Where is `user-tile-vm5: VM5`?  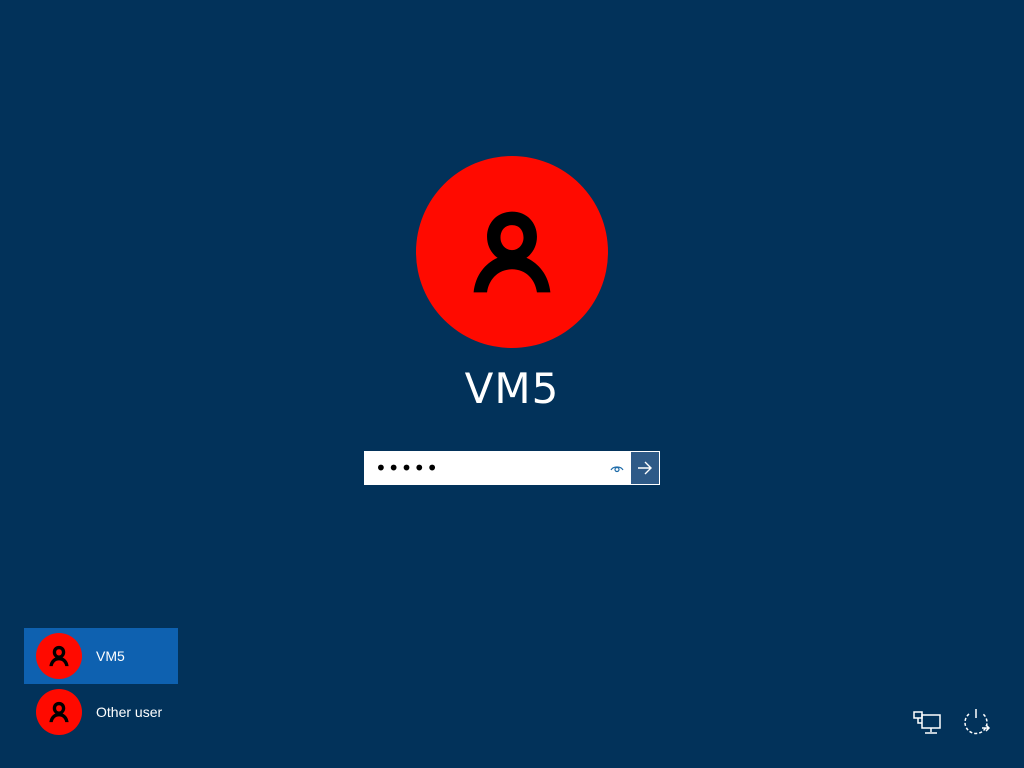 user-tile-vm5: VM5 is located at coordinates (101, 656).